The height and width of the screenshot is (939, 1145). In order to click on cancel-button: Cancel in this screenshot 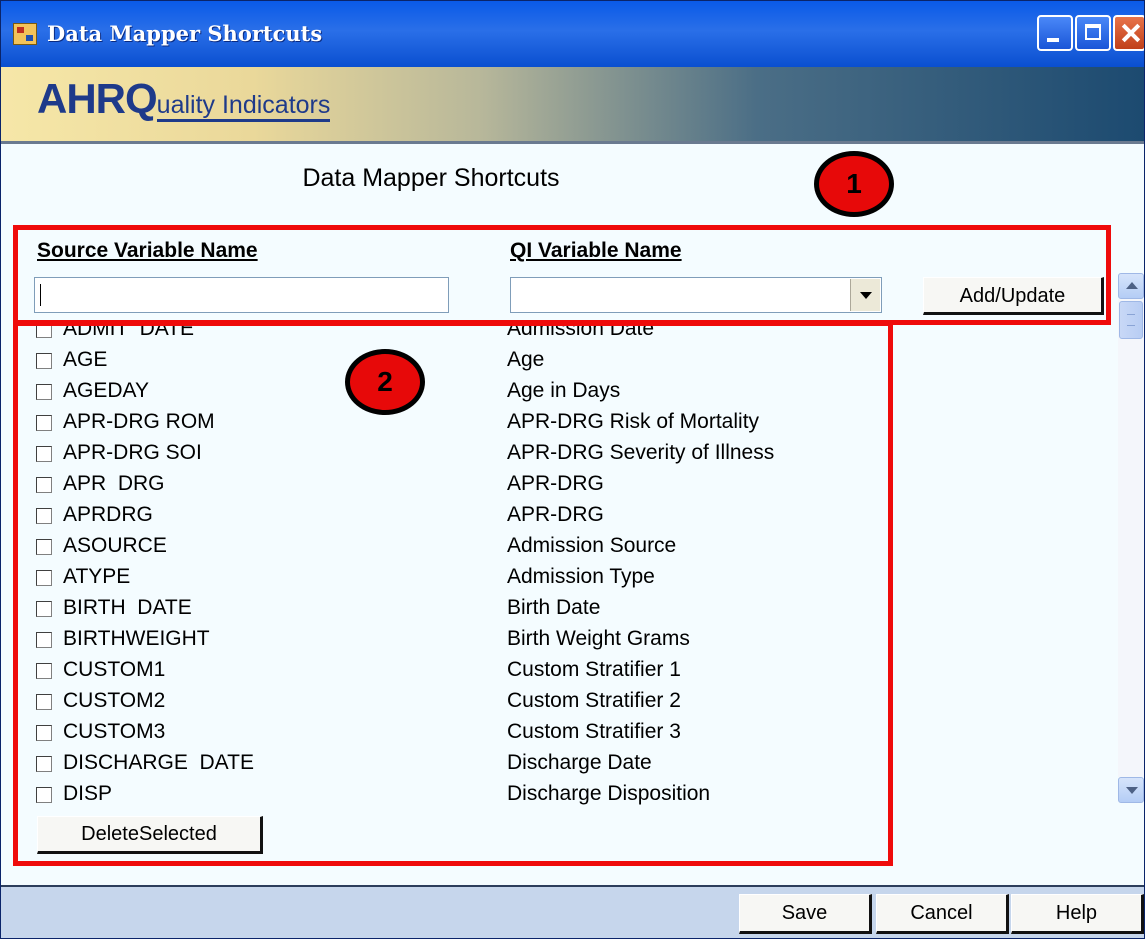, I will do `click(942, 914)`.